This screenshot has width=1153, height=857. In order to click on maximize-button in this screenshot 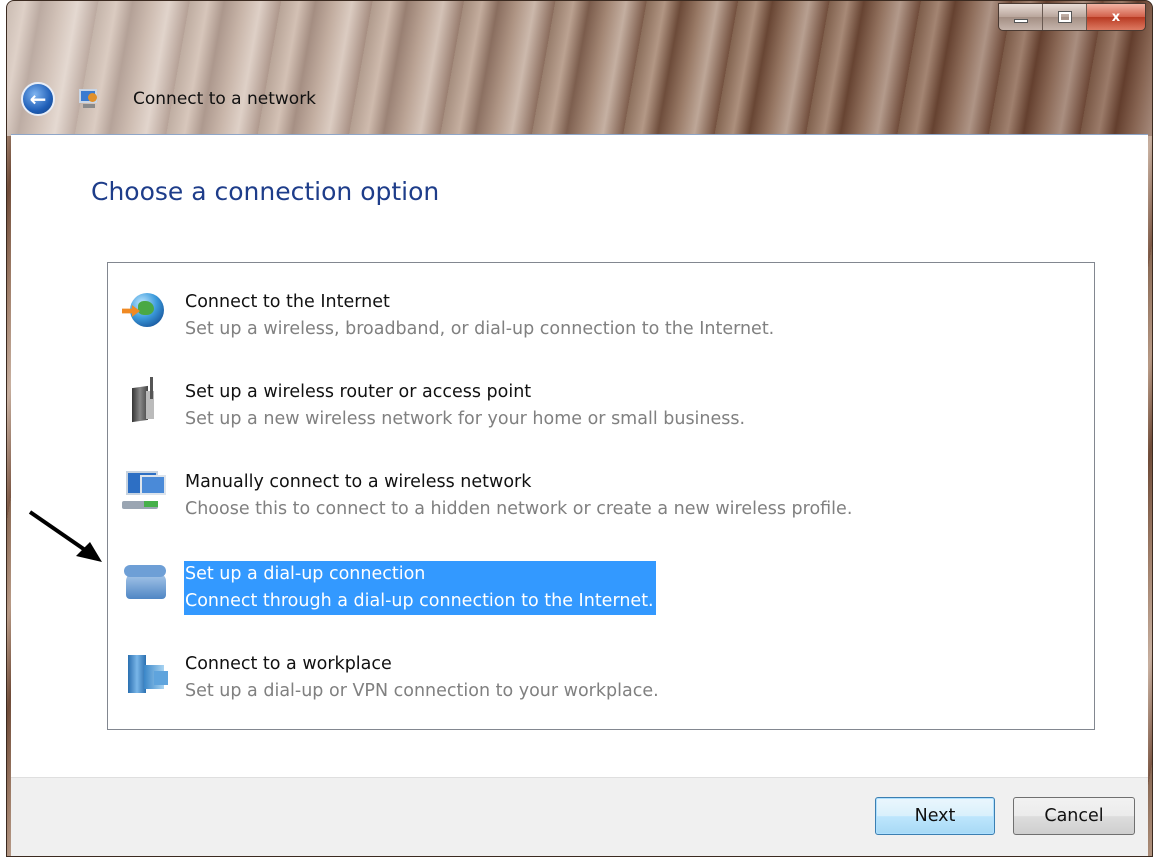, I will do `click(1065, 17)`.